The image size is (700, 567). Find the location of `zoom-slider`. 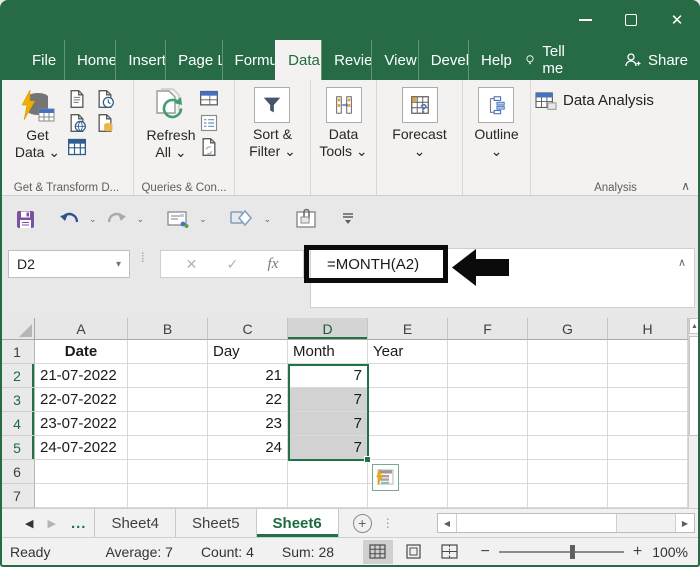

zoom-slider is located at coordinates (561, 551).